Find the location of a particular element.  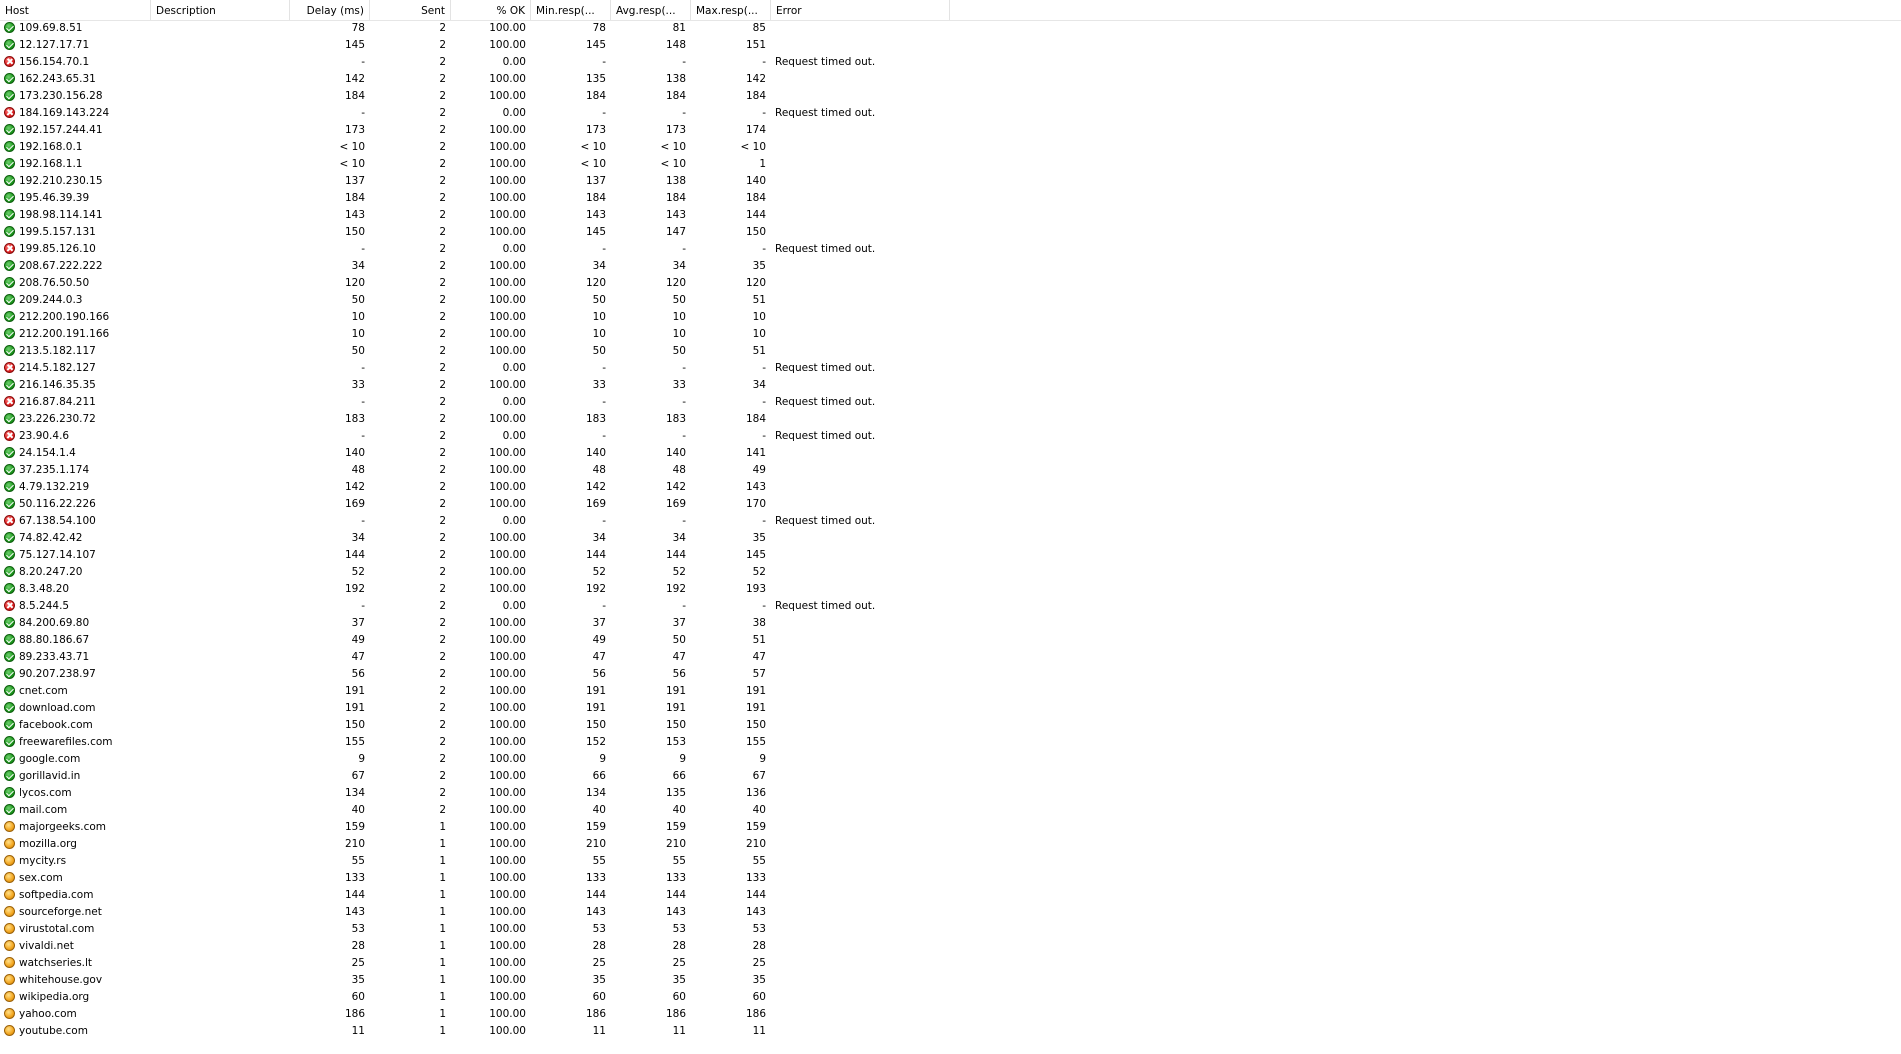

table-row: whitehouse.gov 35 1 100.00 35 35 35 is located at coordinates (950, 980).